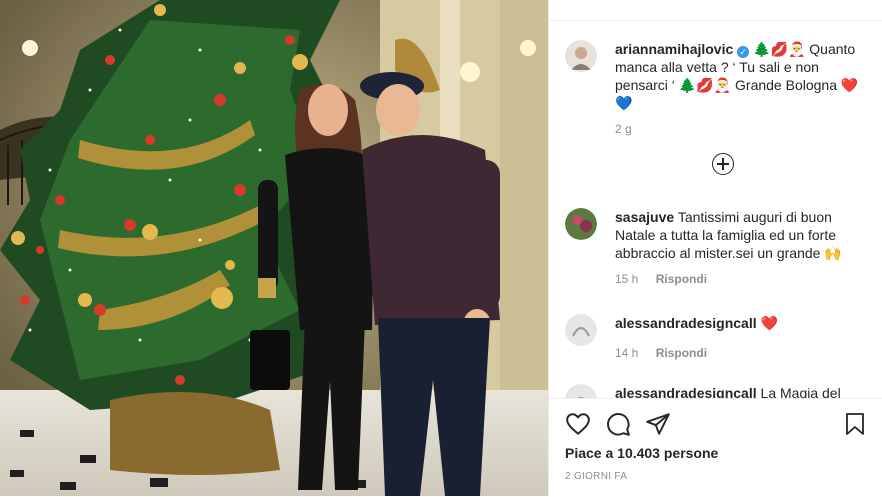 This screenshot has height=497, width=882. What do you see at coordinates (786, 85) in the screenshot?
I see `caption-text-part2: Grande Bologna` at bounding box center [786, 85].